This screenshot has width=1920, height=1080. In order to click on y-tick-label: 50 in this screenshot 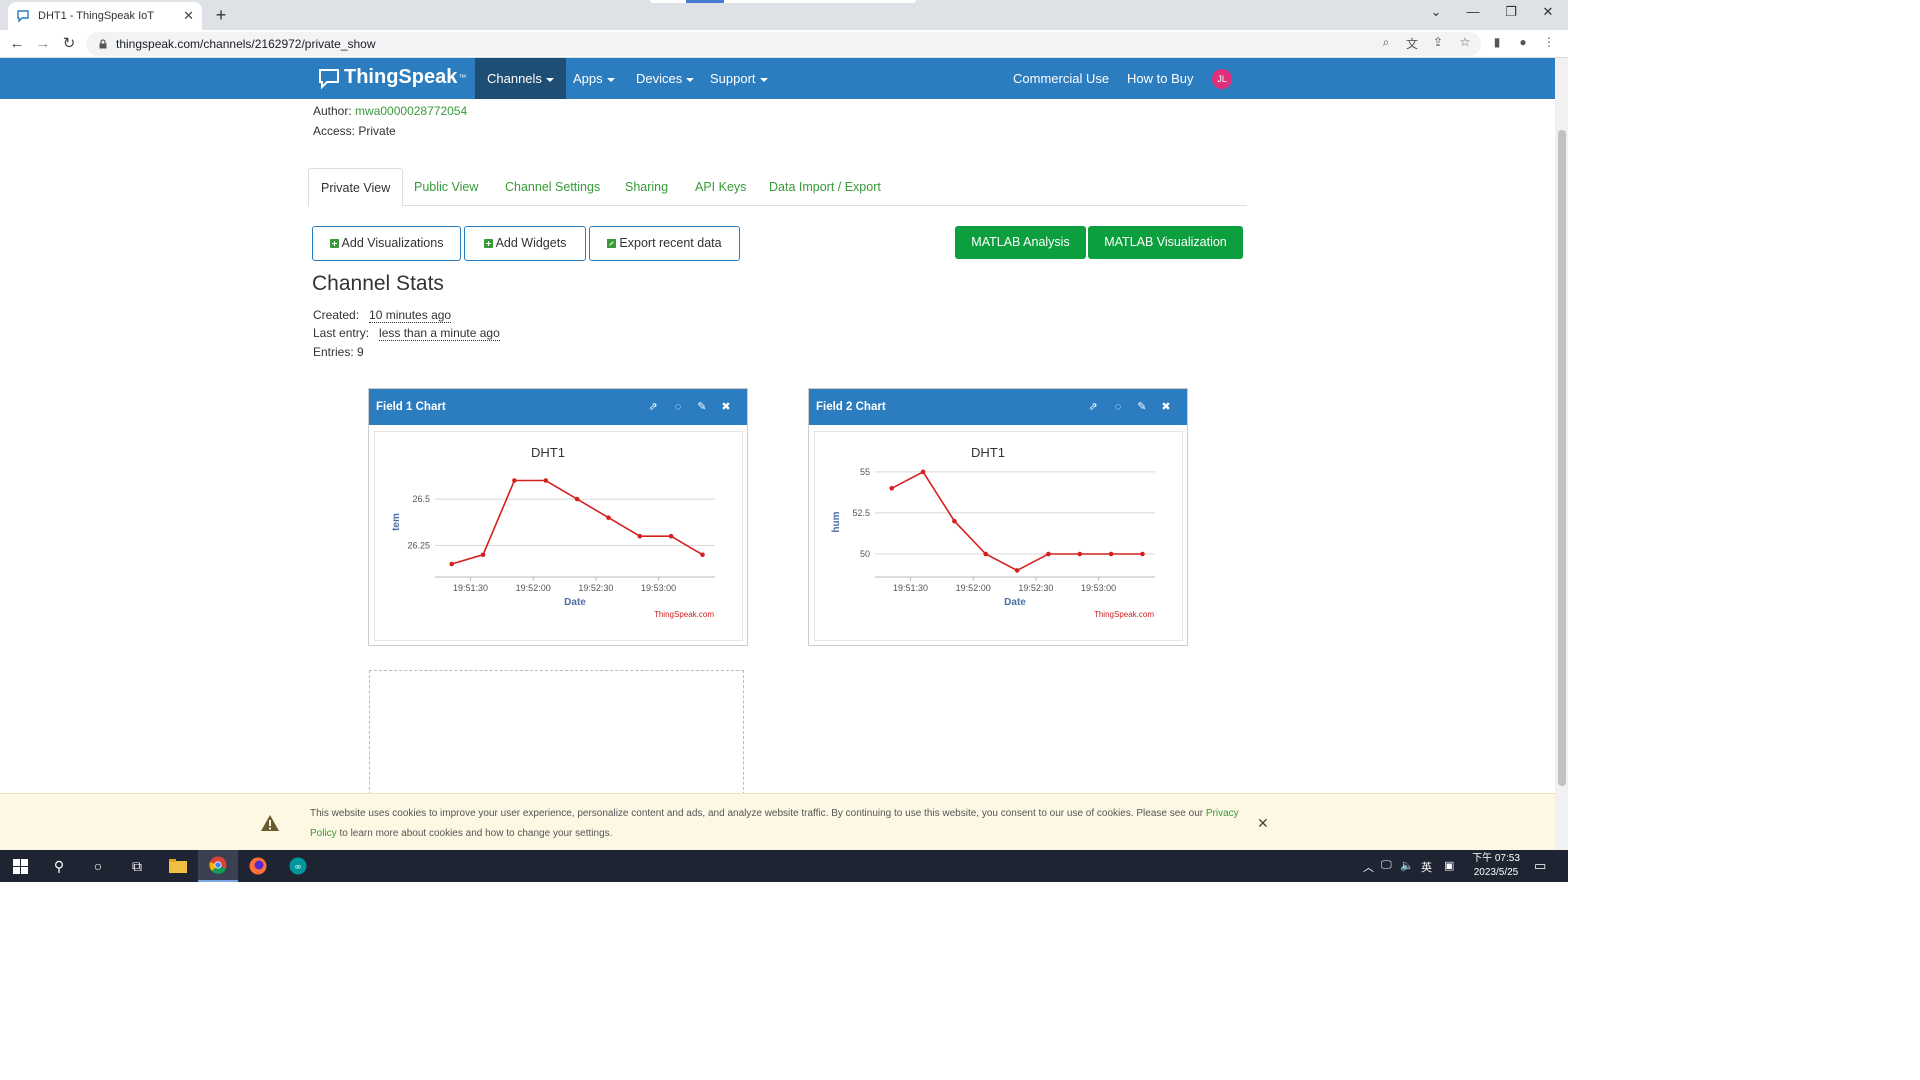, I will do `click(865, 554)`.